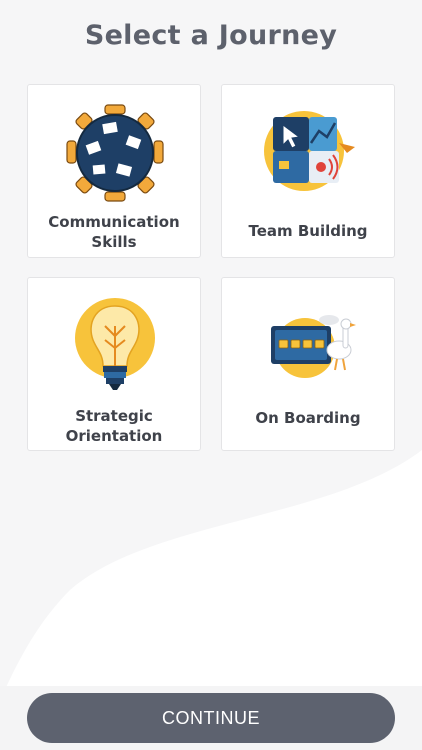  I want to click on round-table-icon, so click(115, 153).